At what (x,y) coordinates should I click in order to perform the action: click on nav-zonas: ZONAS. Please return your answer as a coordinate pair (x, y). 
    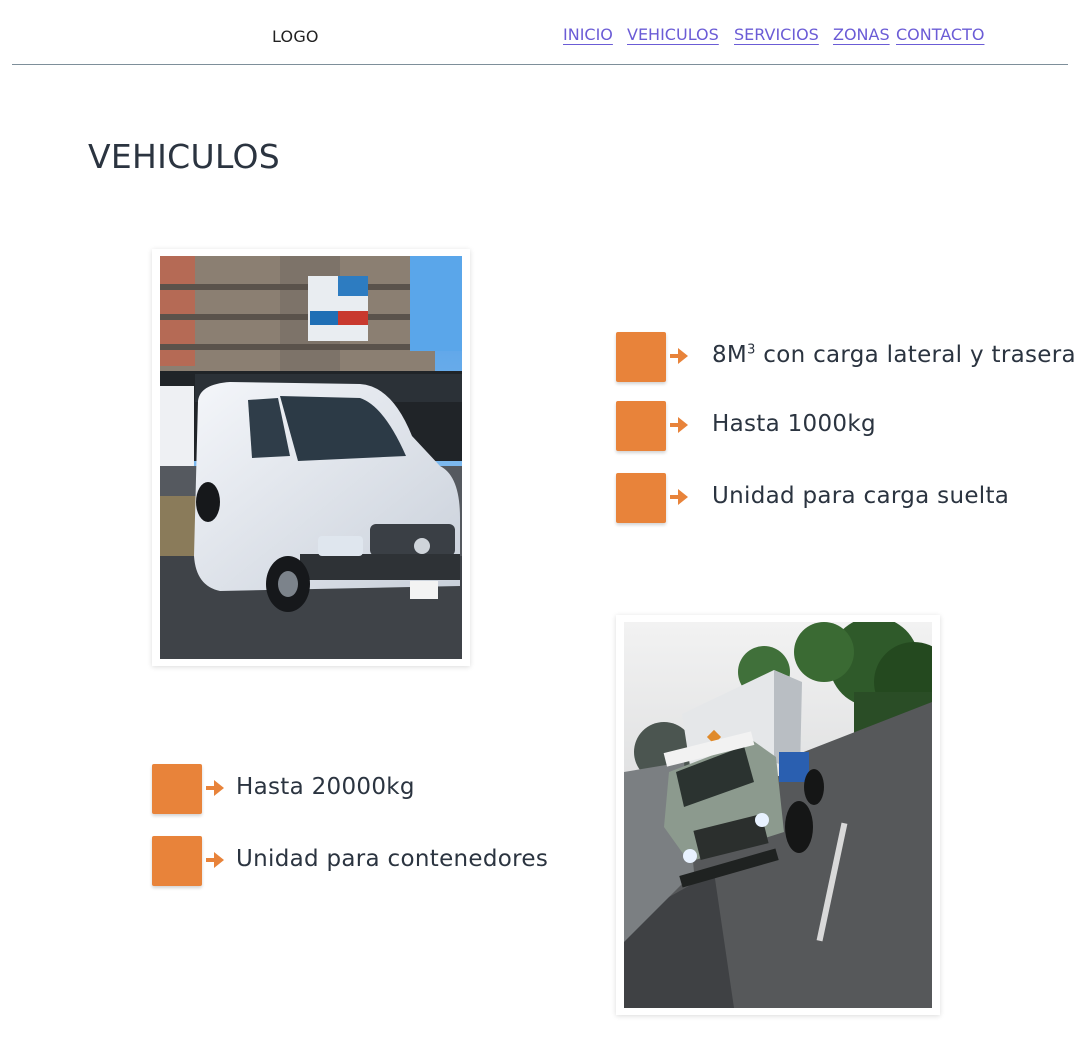
    Looking at the image, I should click on (861, 34).